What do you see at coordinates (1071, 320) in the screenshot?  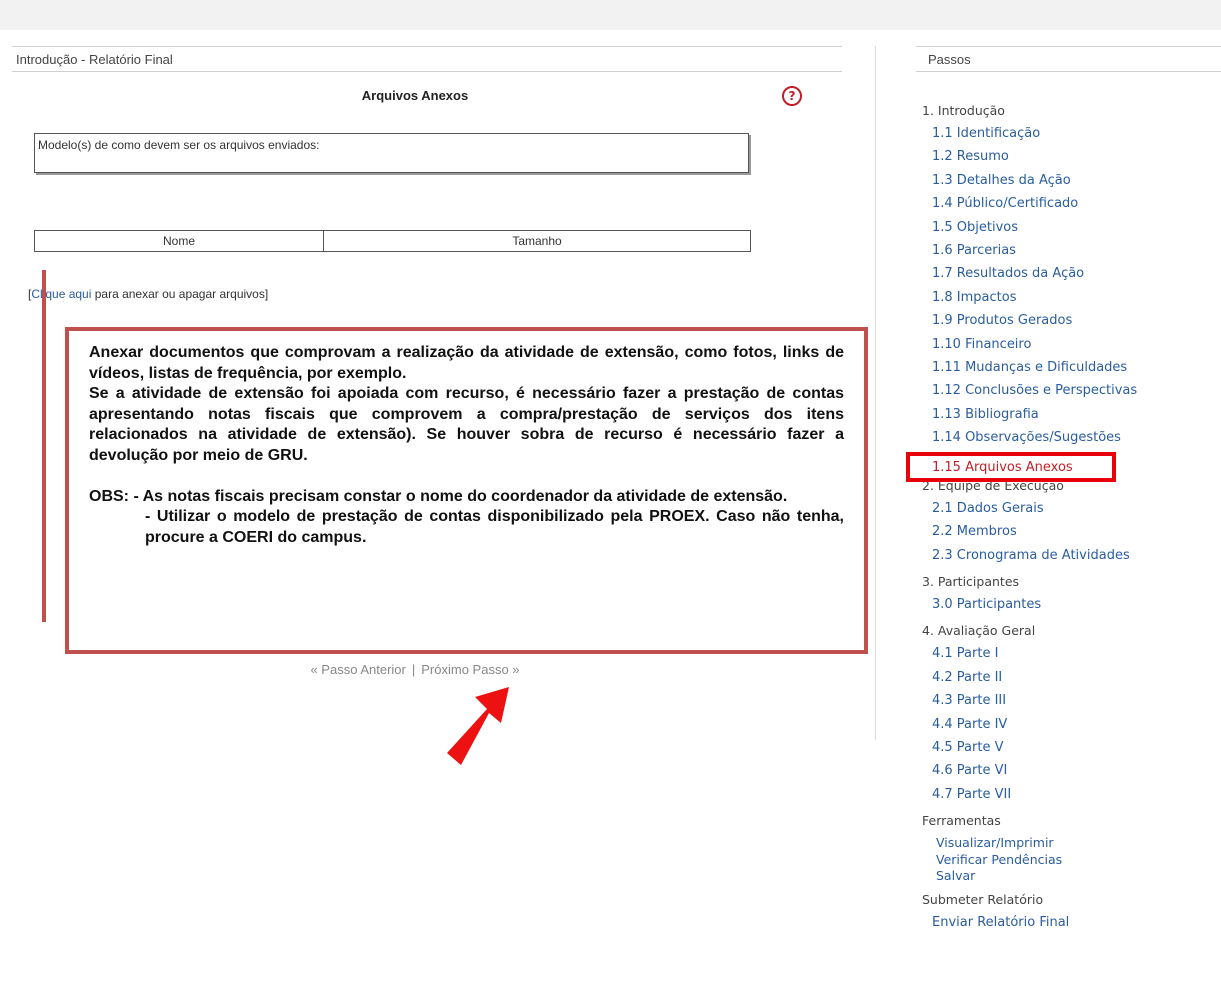 I see `step-1-9: 1.9 Produtos Gerados` at bounding box center [1071, 320].